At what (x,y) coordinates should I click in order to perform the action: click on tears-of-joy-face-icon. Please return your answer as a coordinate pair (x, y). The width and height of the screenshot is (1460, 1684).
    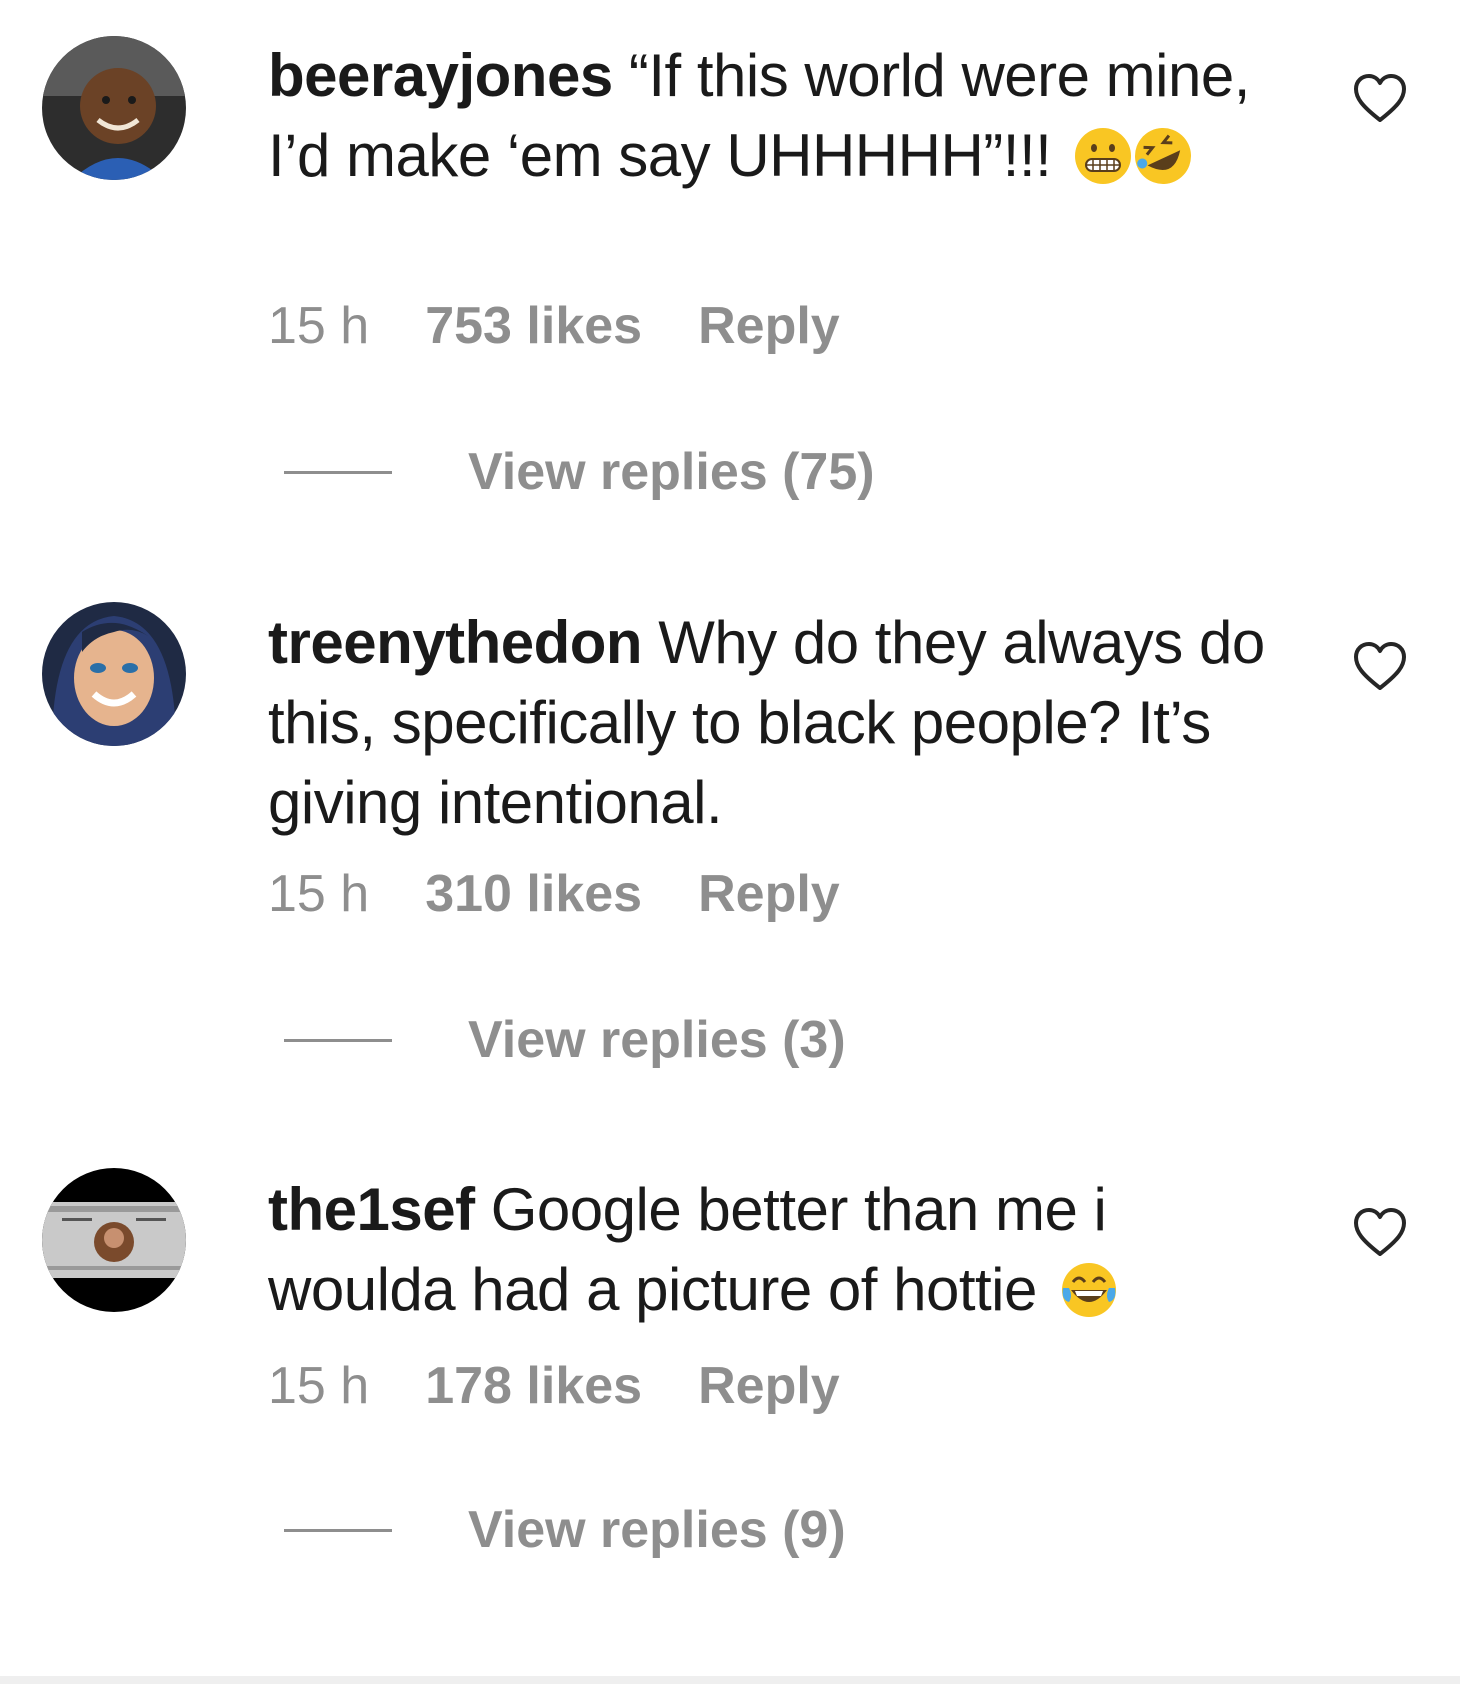
    Looking at the image, I should click on (1089, 1290).